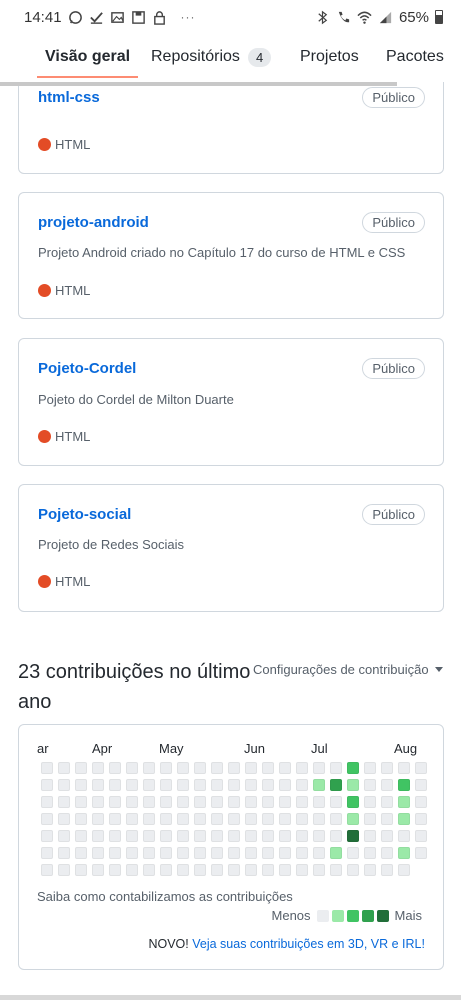  I want to click on repo-name-link: Pojeto-social, so click(84, 514).